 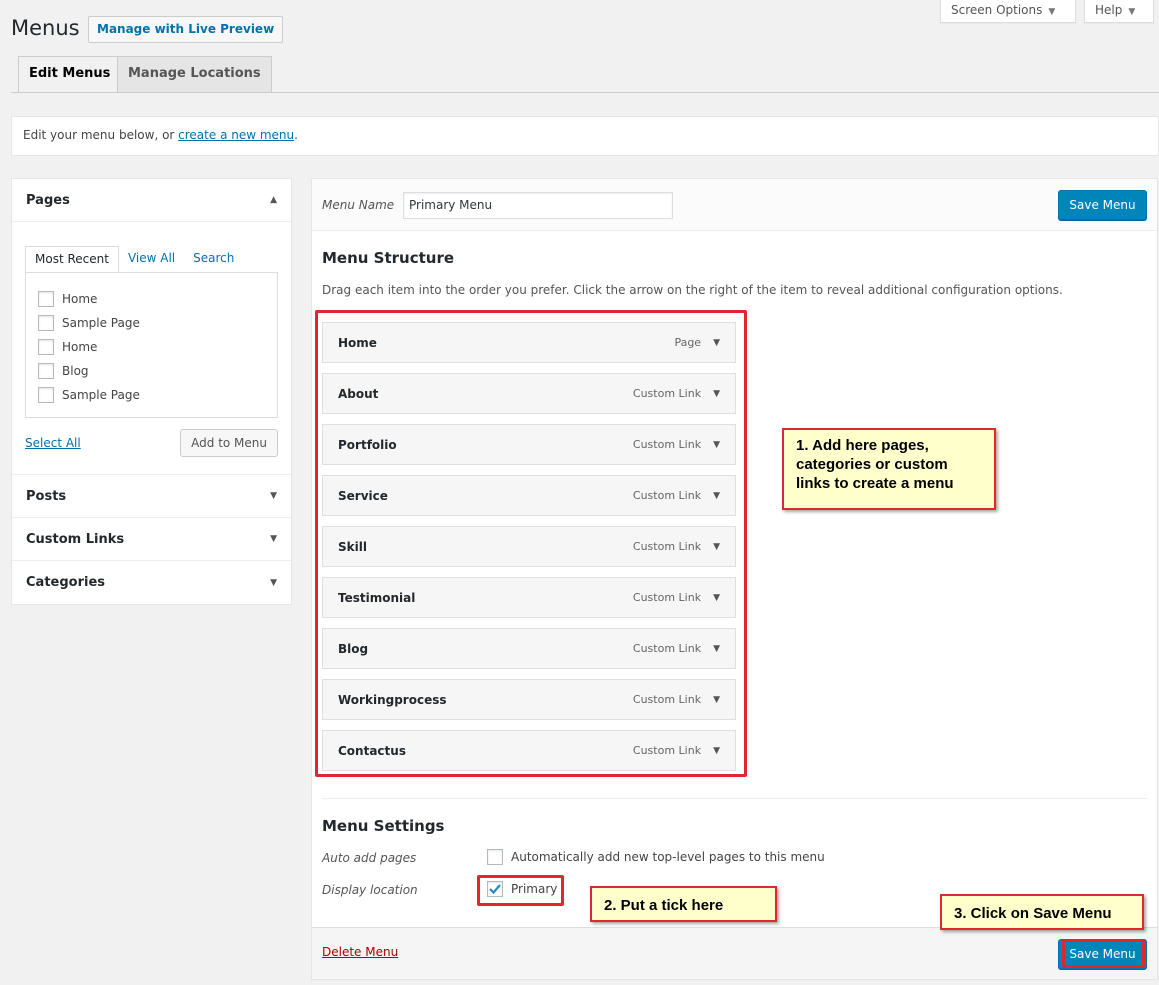 I want to click on page-title: Menus, so click(x=45, y=28).